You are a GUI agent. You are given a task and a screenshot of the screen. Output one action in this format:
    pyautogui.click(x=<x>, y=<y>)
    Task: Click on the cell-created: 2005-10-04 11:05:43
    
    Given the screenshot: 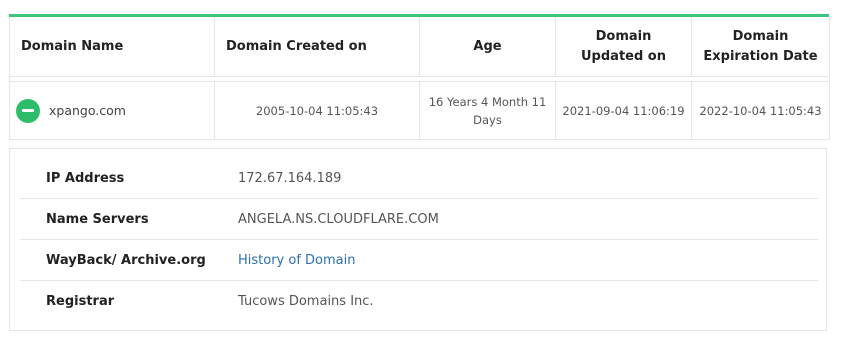 What is the action you would take?
    pyautogui.click(x=317, y=110)
    